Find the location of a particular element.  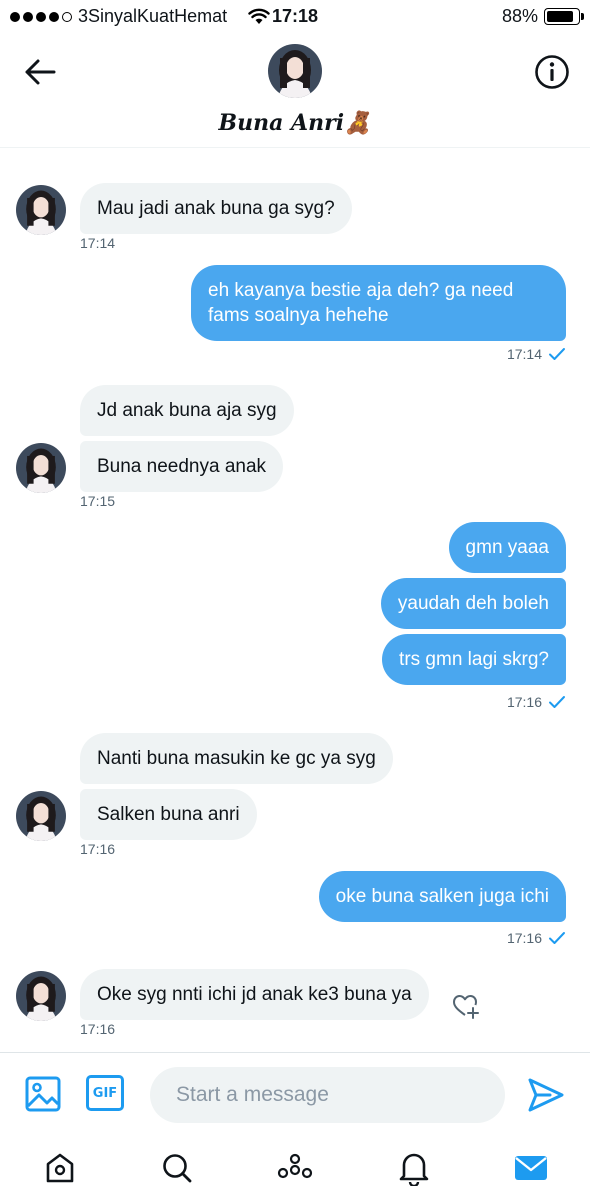

message-meta: 17:14 is located at coordinates (536, 354).